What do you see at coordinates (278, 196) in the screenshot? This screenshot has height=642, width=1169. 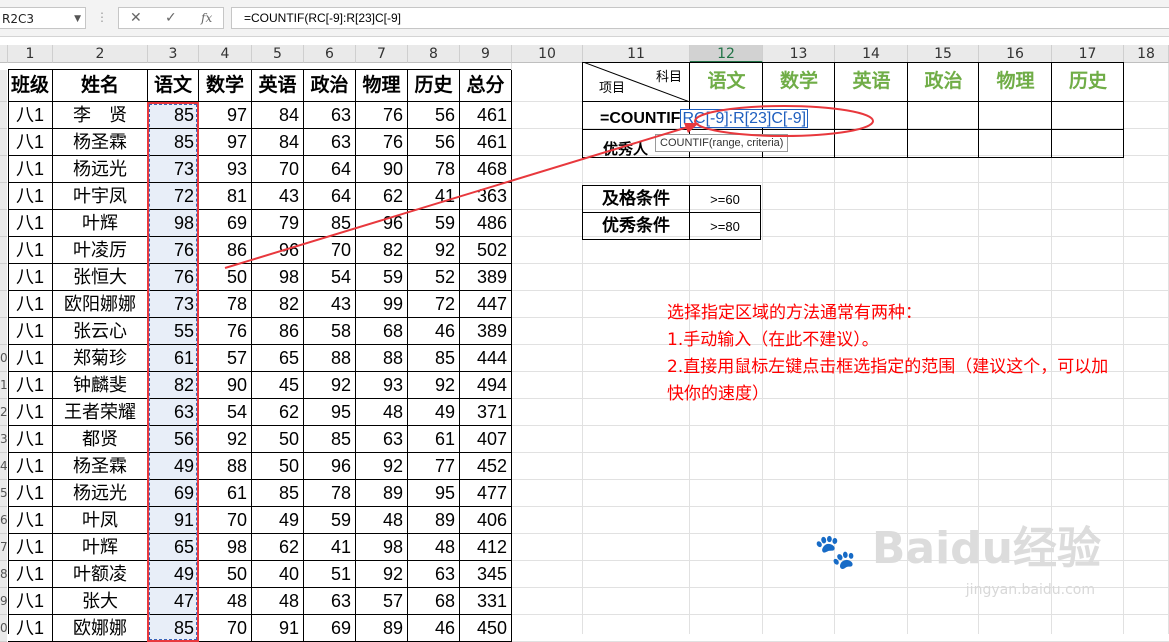 I see `table-cell: 43` at bounding box center [278, 196].